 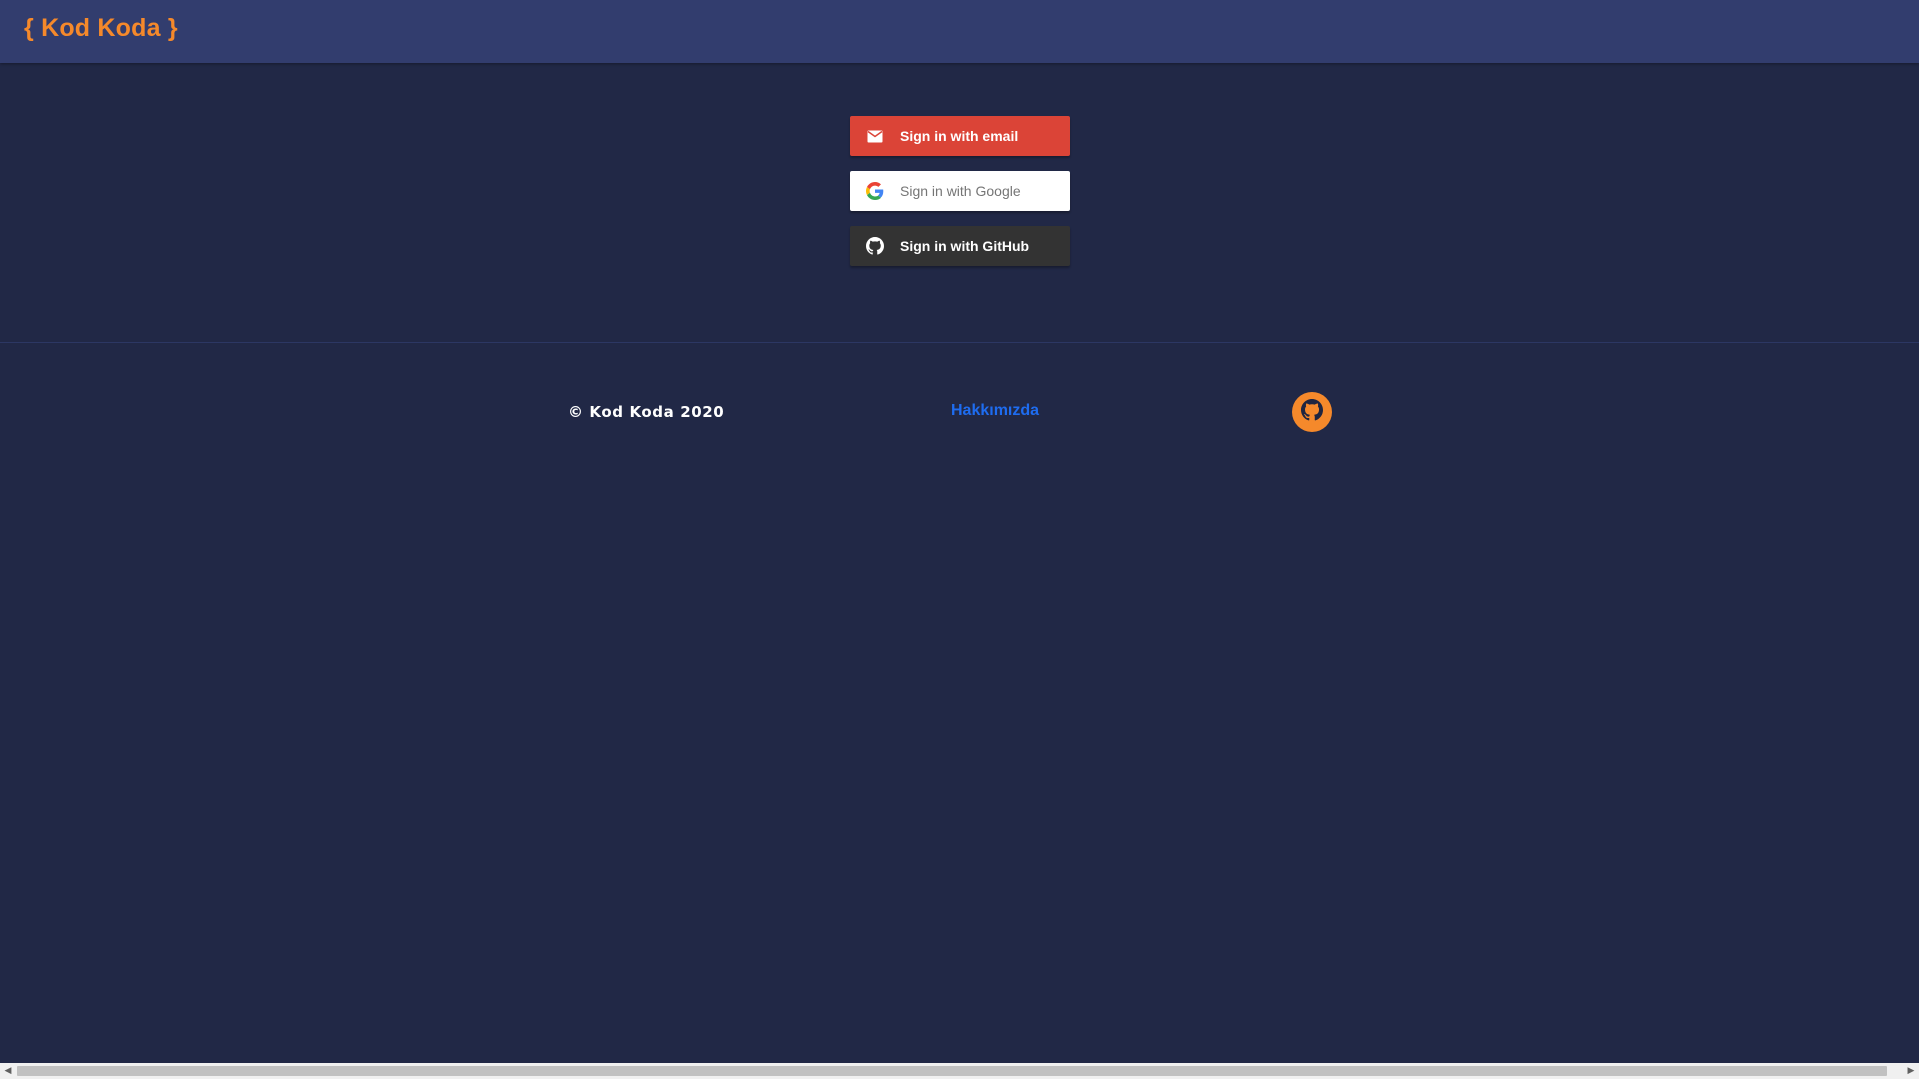 I want to click on sign-in-google-label: Sign in with Google, so click(x=960, y=191).